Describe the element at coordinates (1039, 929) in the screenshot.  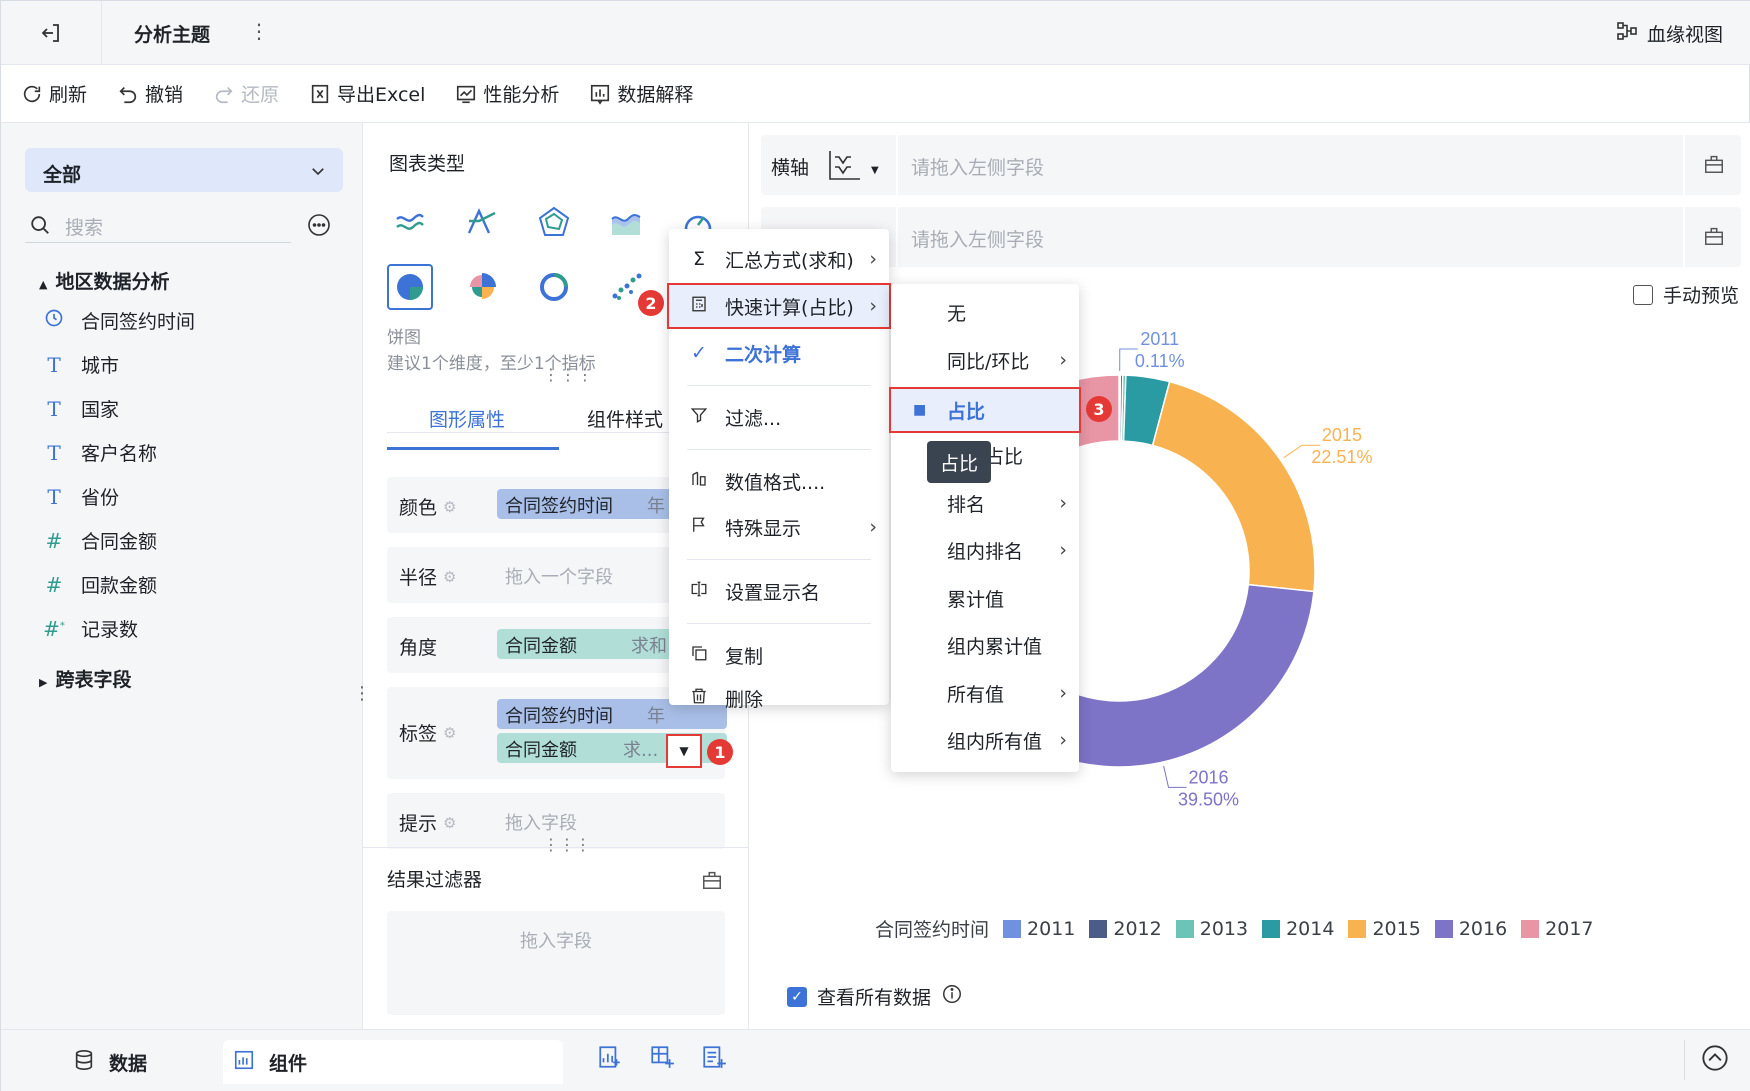
I see `legend-item-2011: 2011` at that location.